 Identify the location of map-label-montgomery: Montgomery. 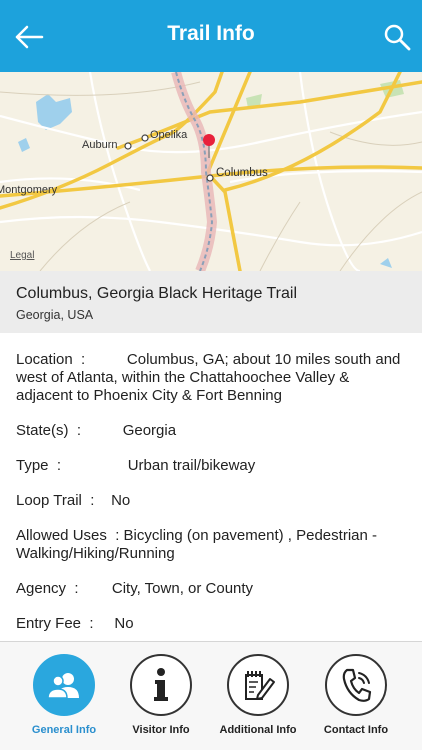
(29, 190).